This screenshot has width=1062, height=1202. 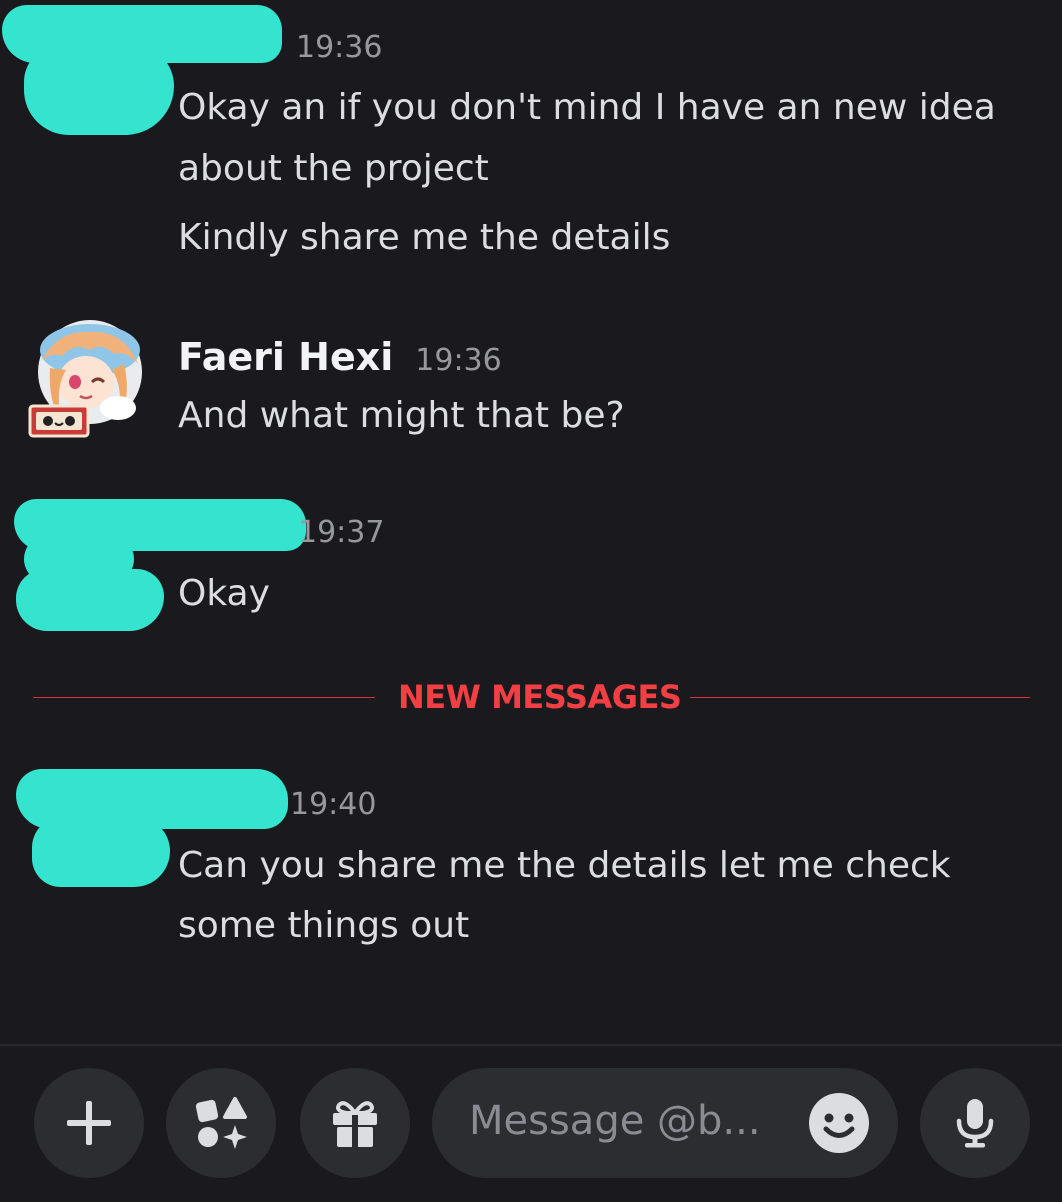 I want to click on message-timestamp: 19:40, so click(x=333, y=804).